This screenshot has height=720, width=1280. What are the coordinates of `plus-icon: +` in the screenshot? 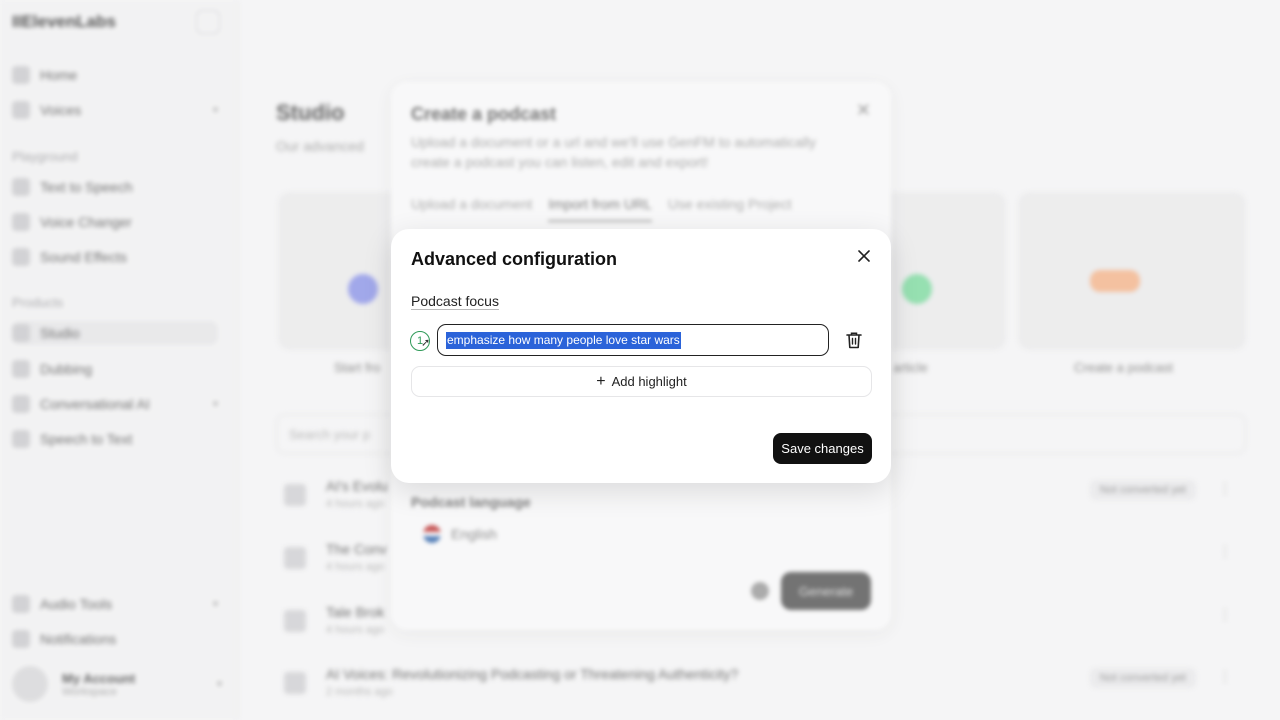 It's located at (601, 381).